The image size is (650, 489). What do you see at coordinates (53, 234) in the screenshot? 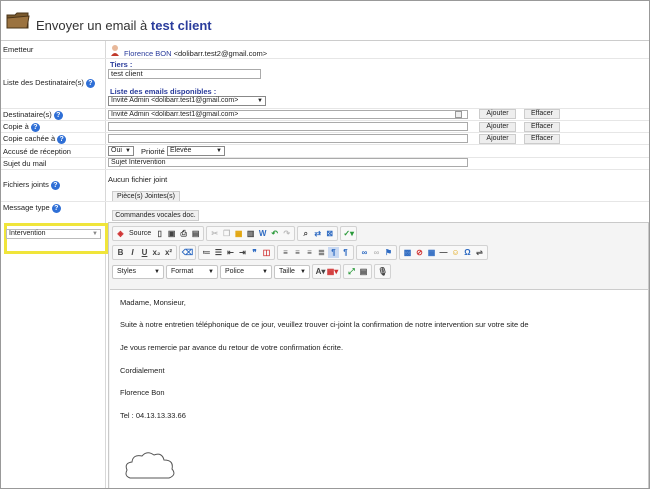
I see `modele-select: Intervention ▼` at bounding box center [53, 234].